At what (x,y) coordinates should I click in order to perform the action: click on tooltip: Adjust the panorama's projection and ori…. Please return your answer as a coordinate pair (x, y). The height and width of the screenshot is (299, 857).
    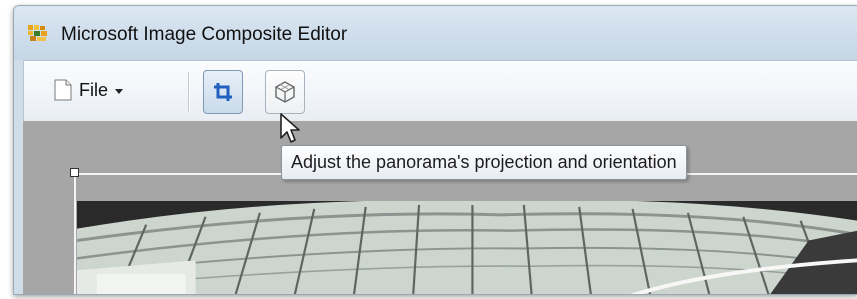
    Looking at the image, I should click on (484, 162).